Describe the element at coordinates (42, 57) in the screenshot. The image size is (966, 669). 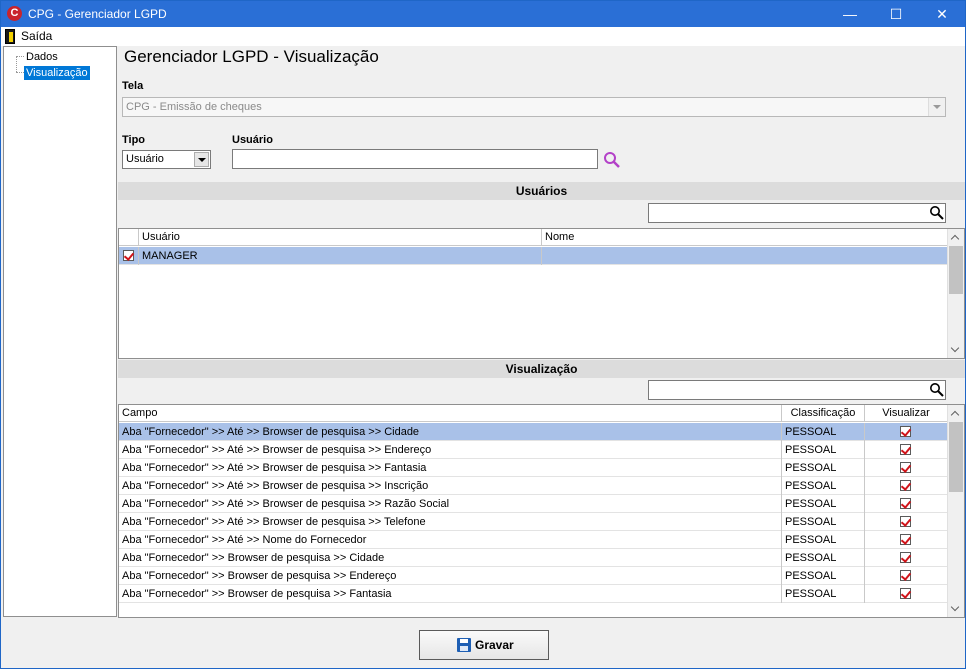
I see `tree-item-dados: Dados` at that location.